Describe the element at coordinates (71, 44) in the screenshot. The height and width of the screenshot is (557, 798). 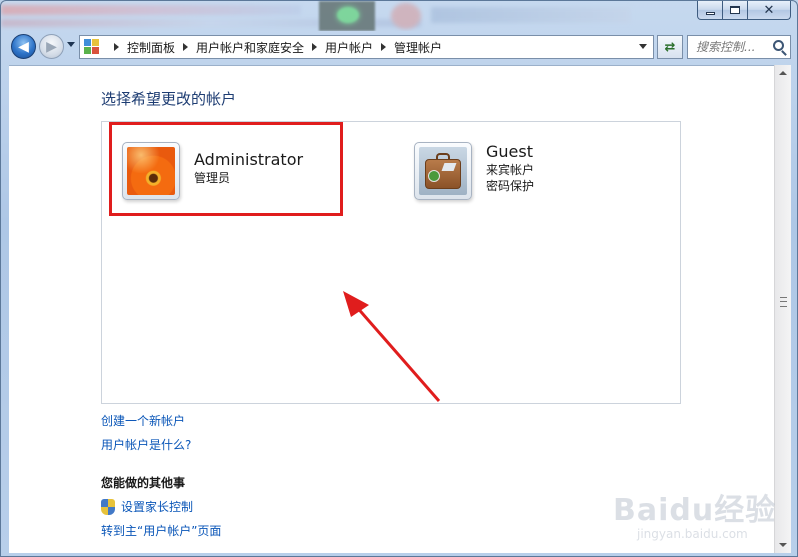
I see `recent-pages-dropdown` at that location.